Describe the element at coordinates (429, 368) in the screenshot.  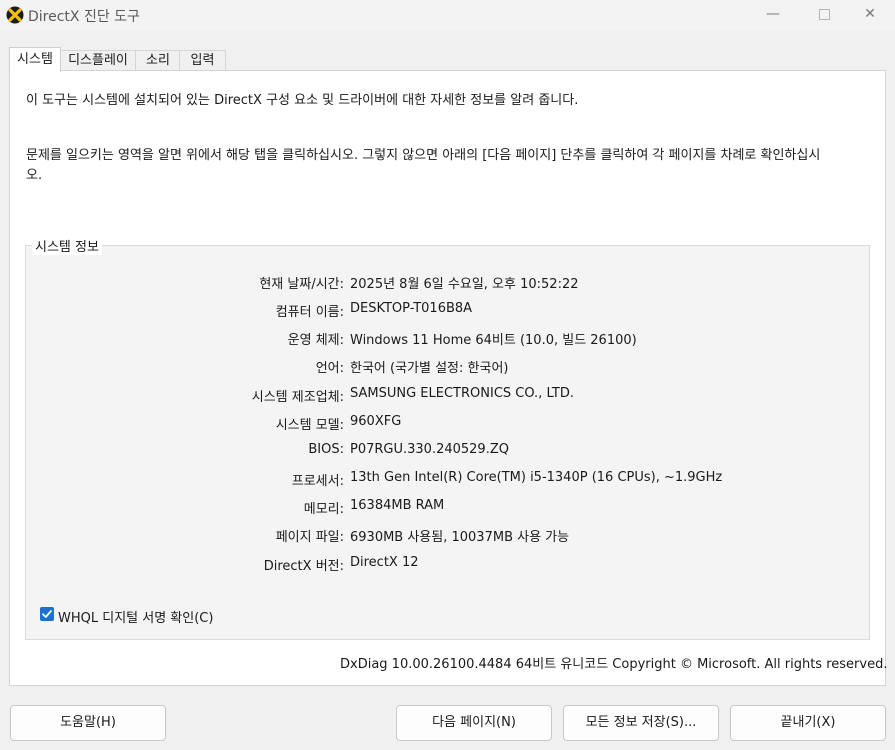
I see `info-value: 한국어 (국가별 설정: 한국어)` at that location.